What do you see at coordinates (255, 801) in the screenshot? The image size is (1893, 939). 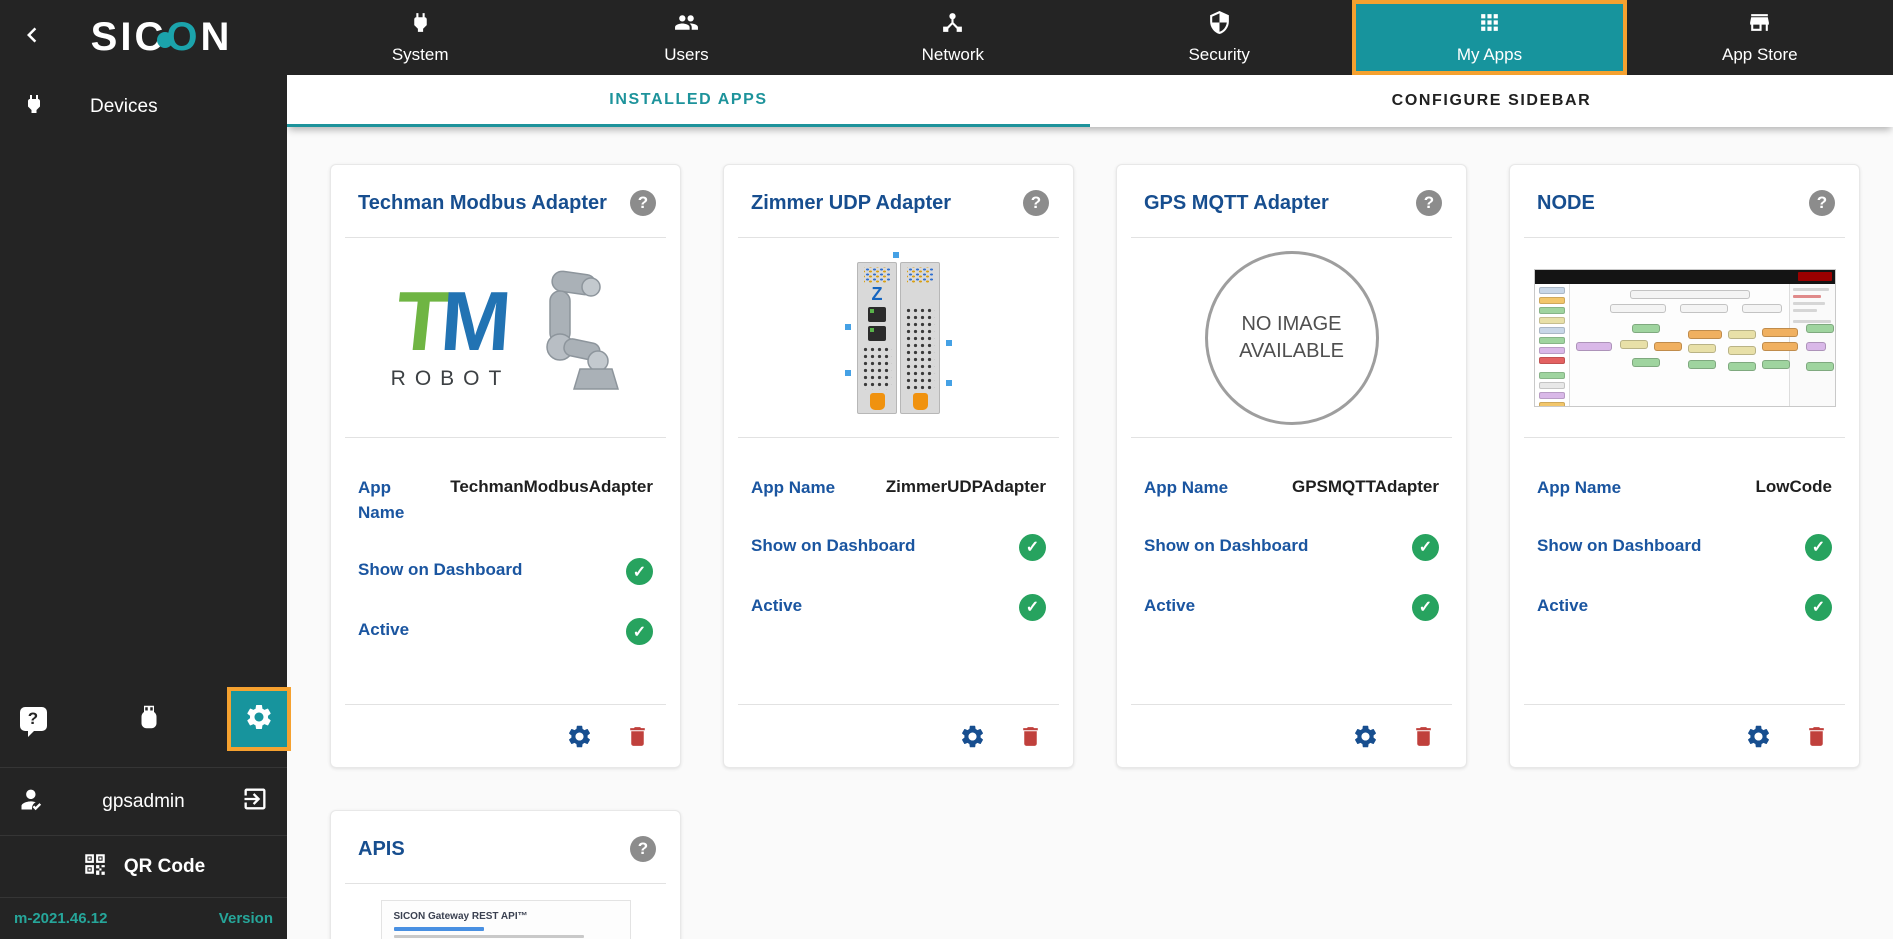 I see `logout-button` at bounding box center [255, 801].